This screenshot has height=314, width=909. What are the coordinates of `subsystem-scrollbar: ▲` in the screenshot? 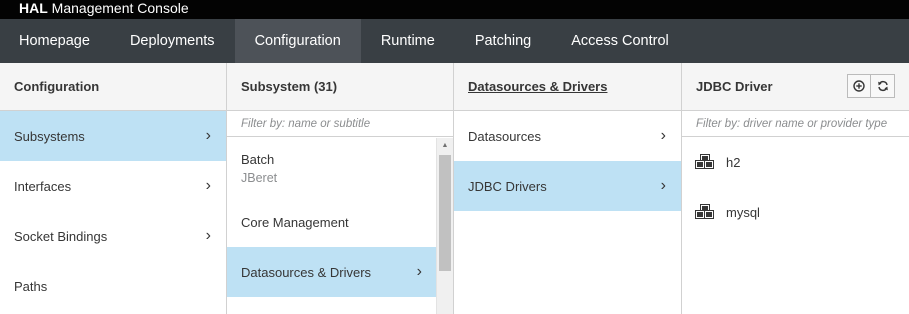 It's located at (444, 226).